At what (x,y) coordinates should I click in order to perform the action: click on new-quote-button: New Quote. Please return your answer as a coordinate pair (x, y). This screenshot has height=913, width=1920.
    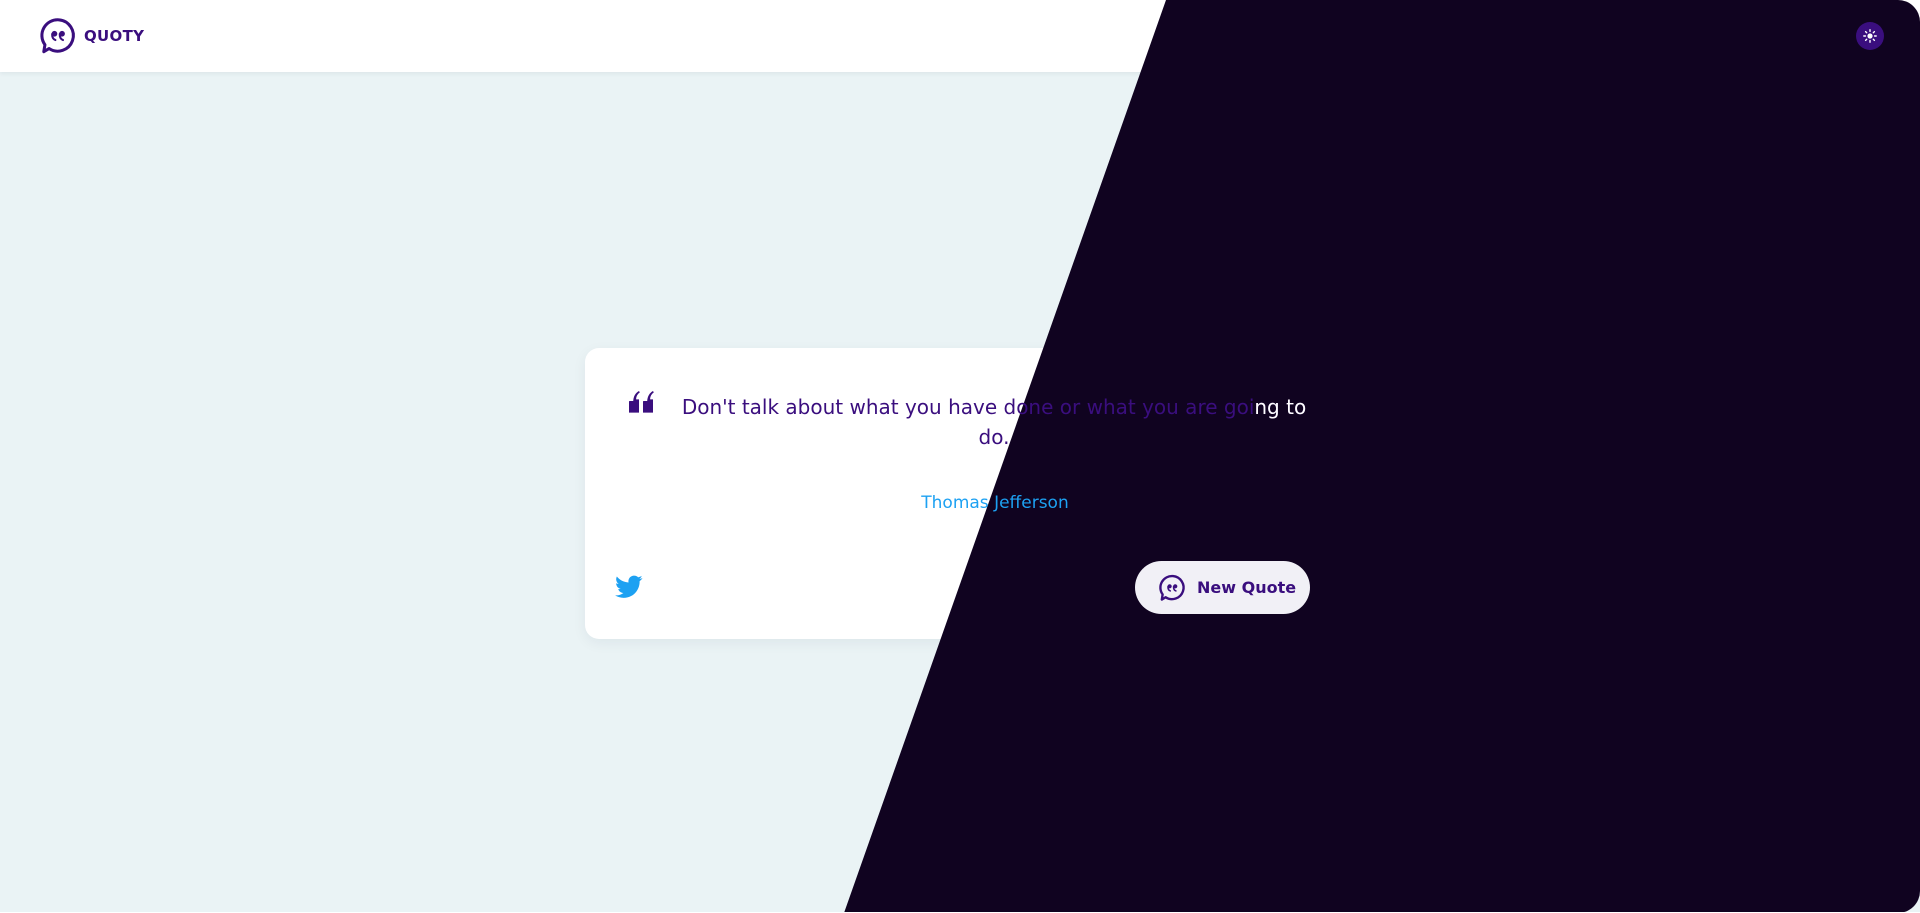
    Looking at the image, I should click on (1222, 587).